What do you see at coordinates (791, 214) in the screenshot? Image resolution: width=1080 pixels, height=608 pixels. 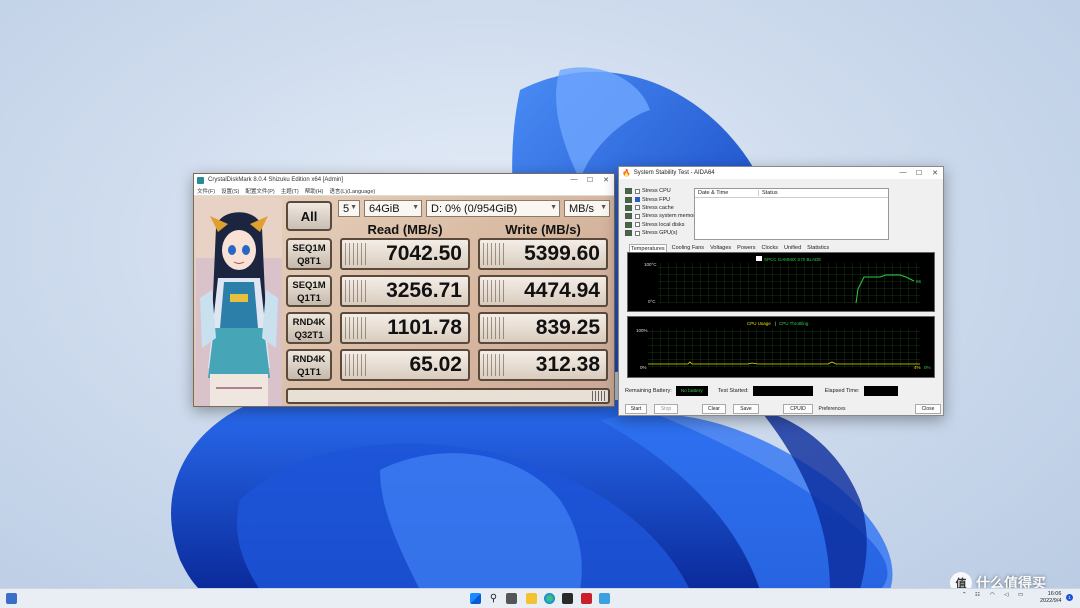 I see `status-log: Date & Time Status` at bounding box center [791, 214].